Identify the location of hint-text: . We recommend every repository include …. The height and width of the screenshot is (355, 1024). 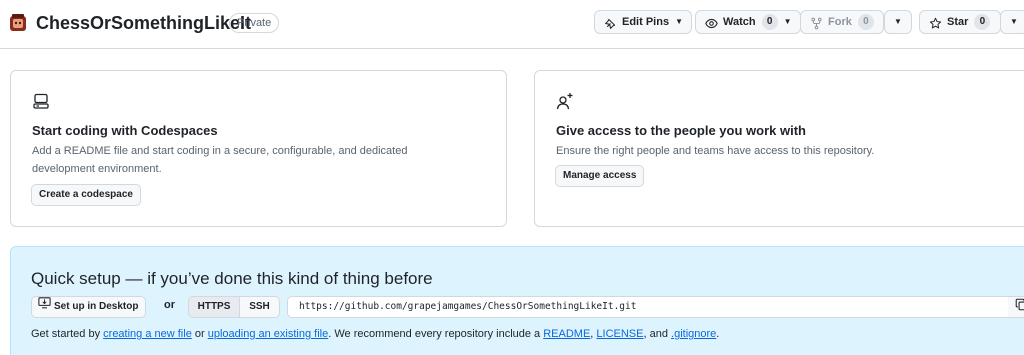
(436, 334).